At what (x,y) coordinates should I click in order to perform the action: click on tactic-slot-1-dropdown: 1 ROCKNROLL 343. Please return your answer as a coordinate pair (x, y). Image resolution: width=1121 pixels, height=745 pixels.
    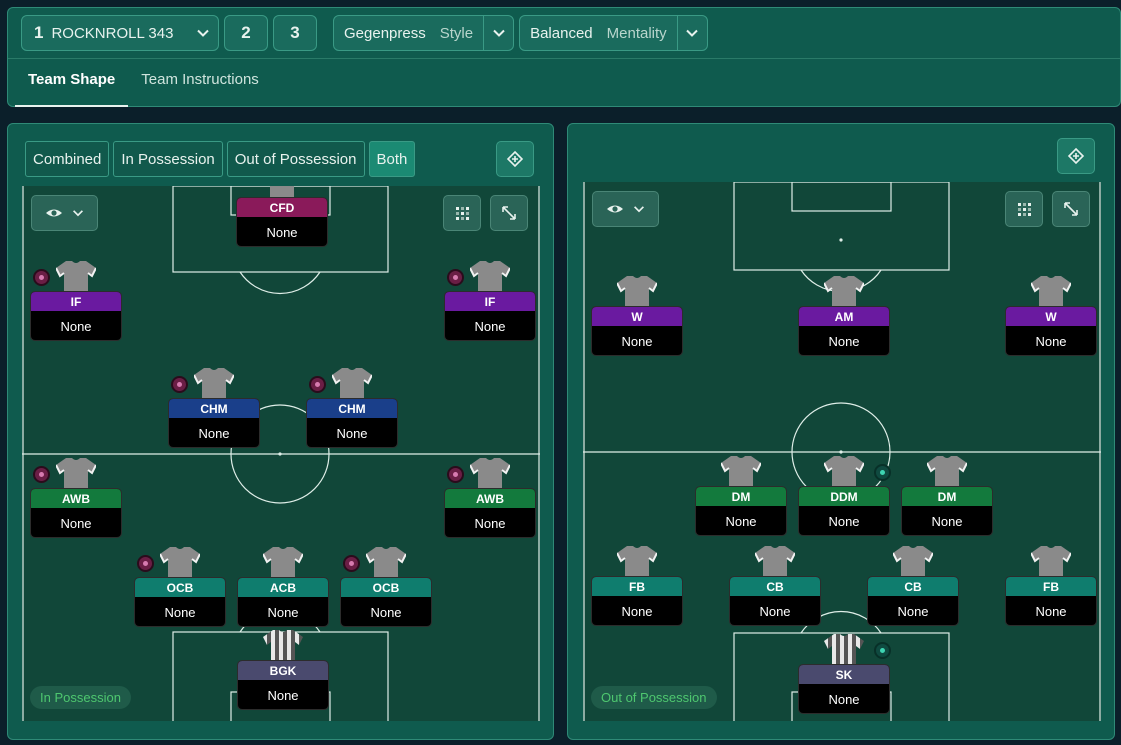
    Looking at the image, I should click on (120, 33).